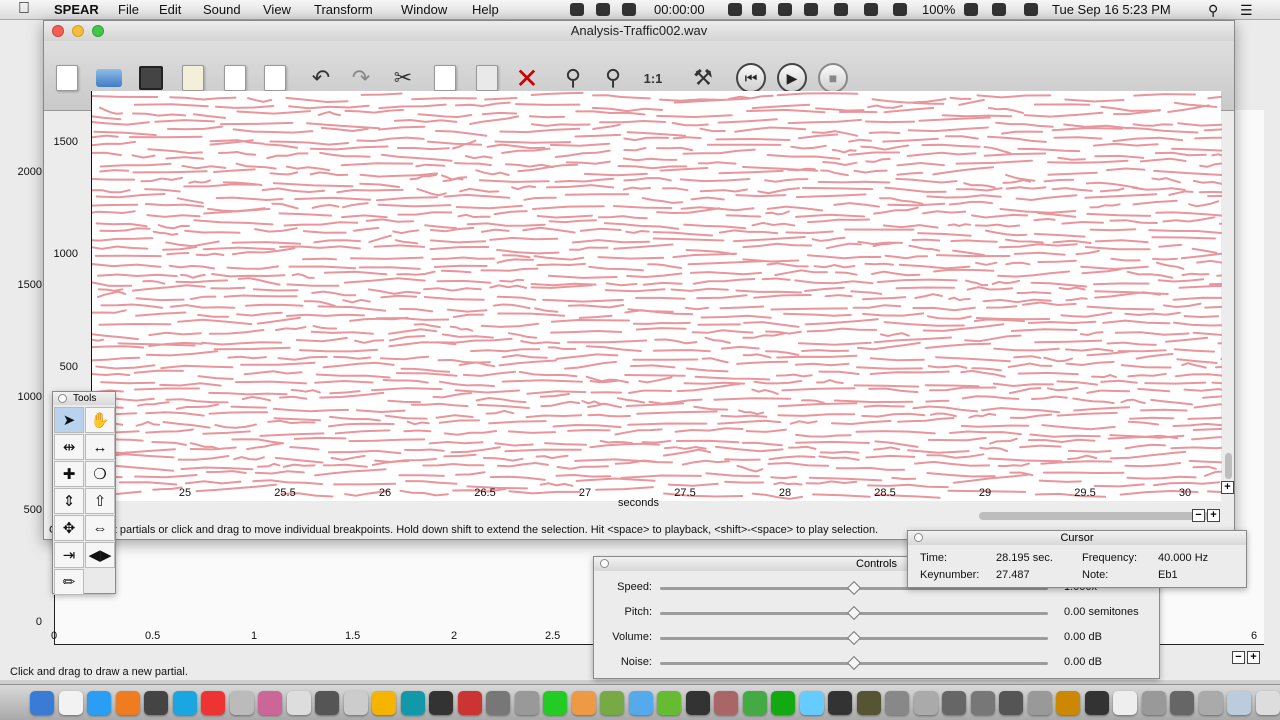  What do you see at coordinates (1246, 10) in the screenshot?
I see `notification-center-icon: ☰` at bounding box center [1246, 10].